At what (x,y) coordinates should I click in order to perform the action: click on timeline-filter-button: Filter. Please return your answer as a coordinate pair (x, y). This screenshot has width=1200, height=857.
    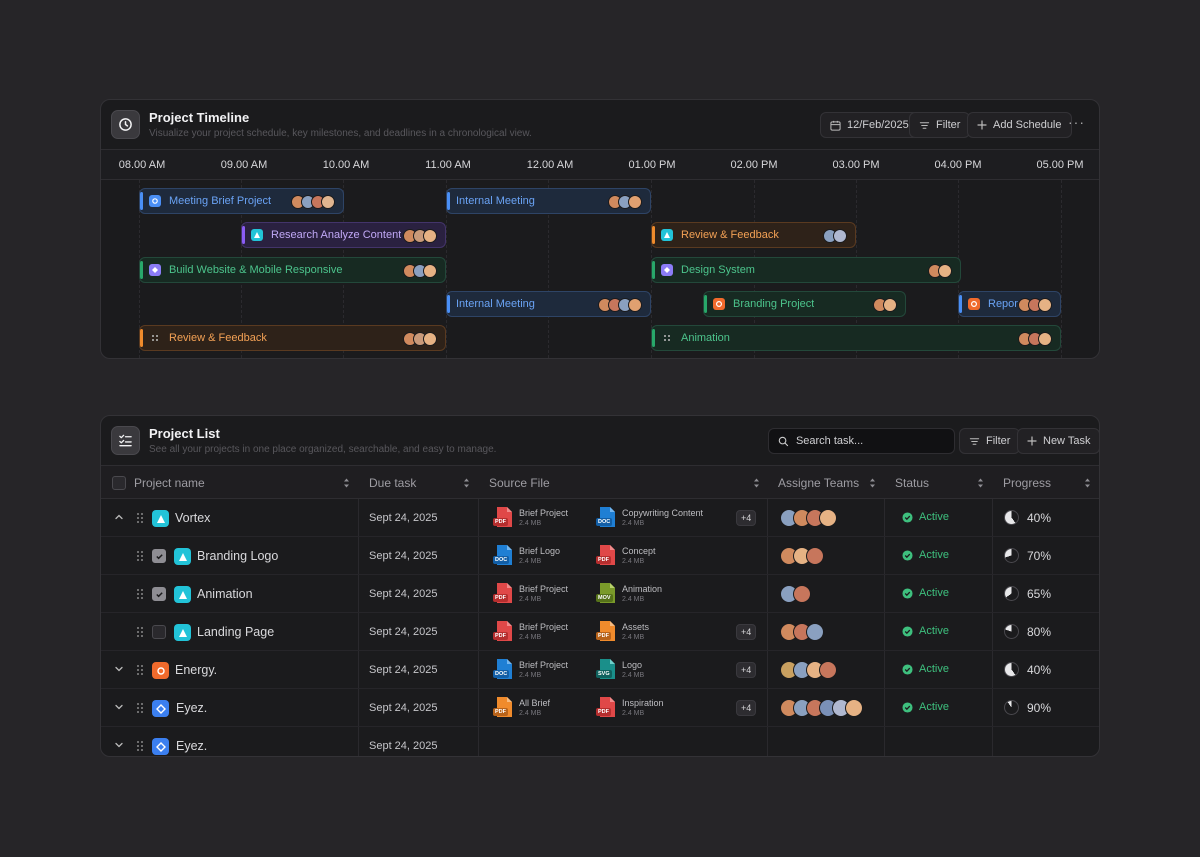
    Looking at the image, I should click on (940, 125).